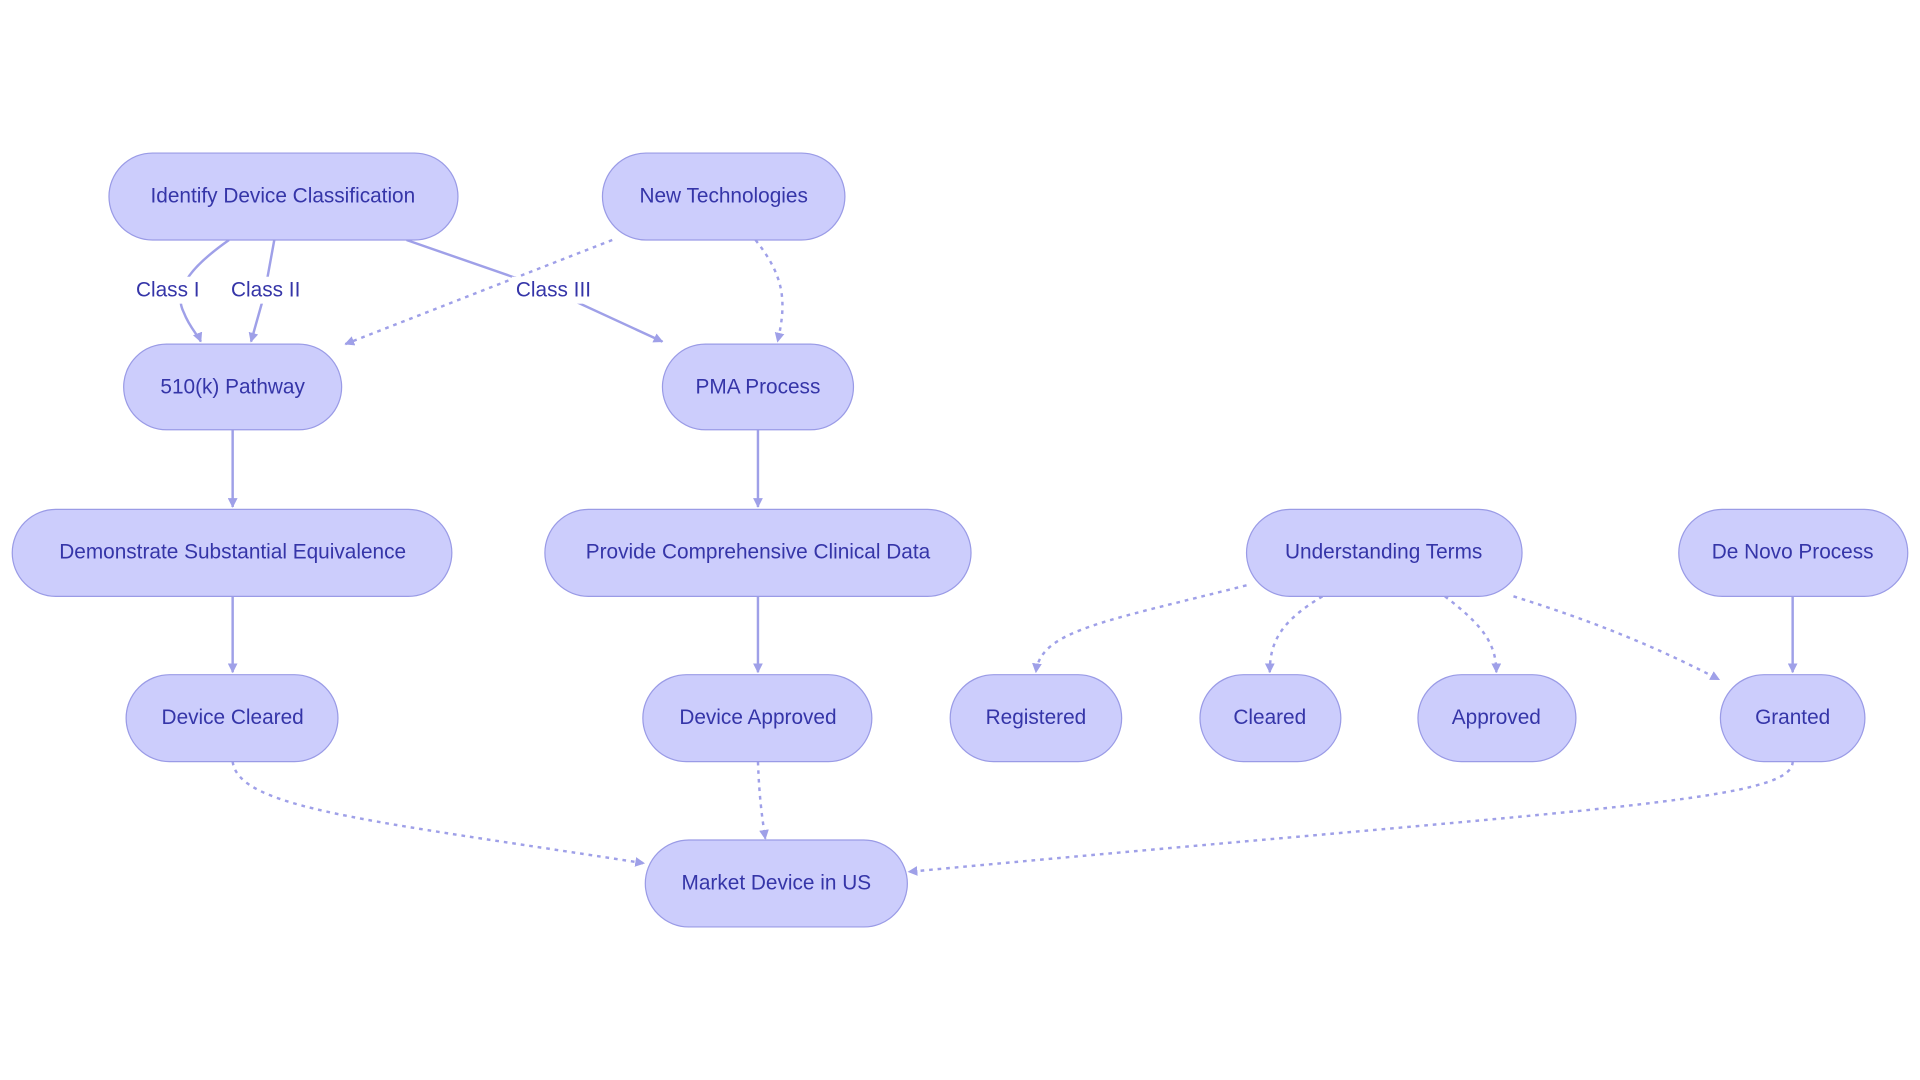 This screenshot has height=1080, width=1920. I want to click on node-identify: Identify Device Classification, so click(283, 196).